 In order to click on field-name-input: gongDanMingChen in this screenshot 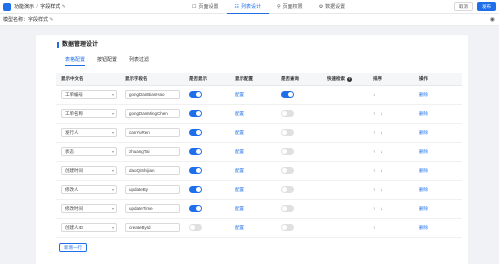, I will do `click(152, 113)`.